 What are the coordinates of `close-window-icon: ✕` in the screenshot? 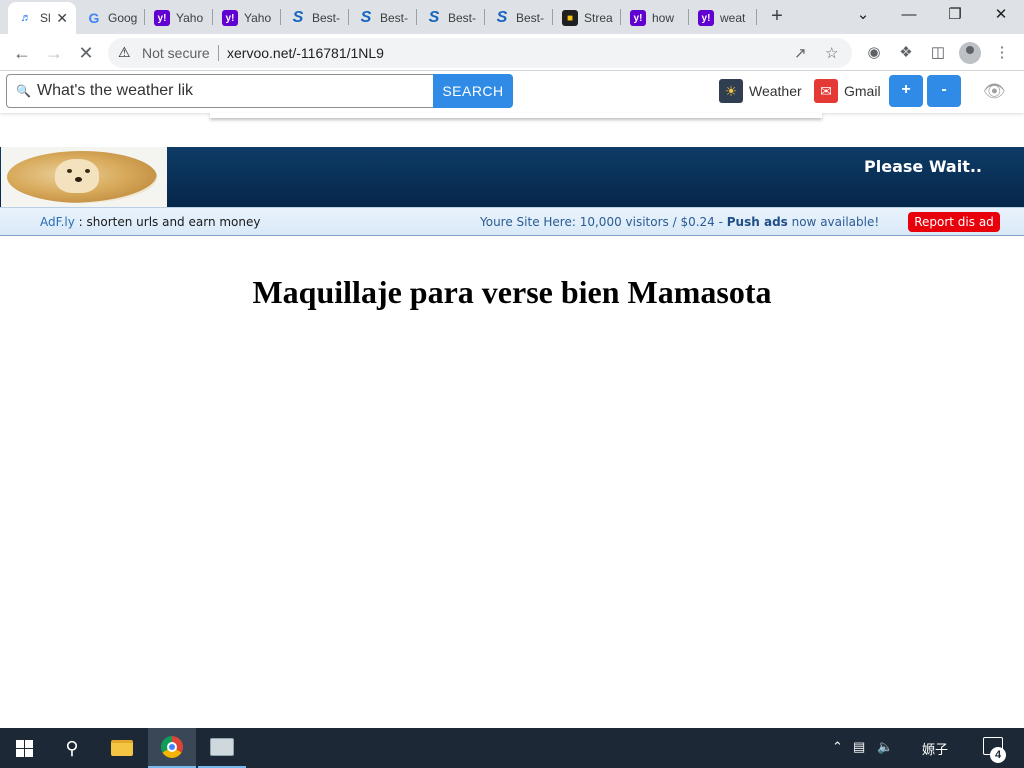 It's located at (1001, 16).